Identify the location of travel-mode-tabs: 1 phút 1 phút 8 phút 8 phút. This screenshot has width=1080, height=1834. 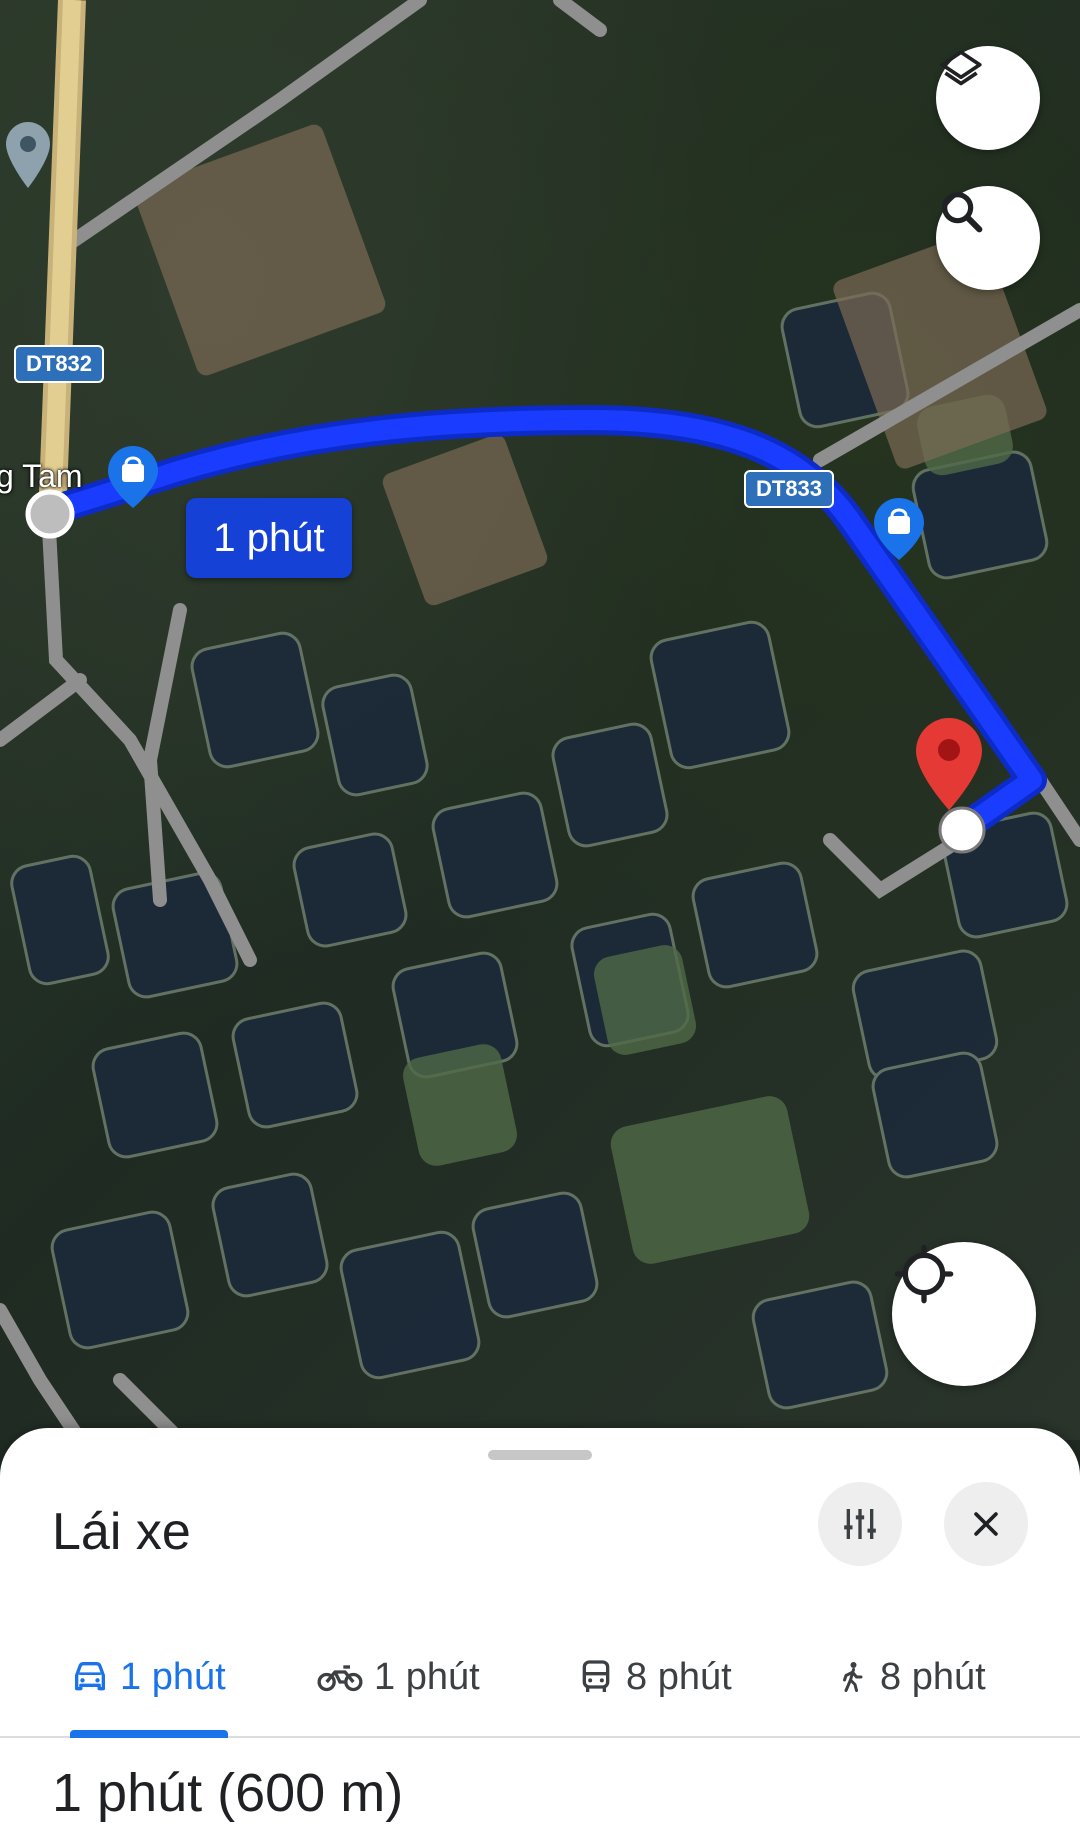
(540, 1678).